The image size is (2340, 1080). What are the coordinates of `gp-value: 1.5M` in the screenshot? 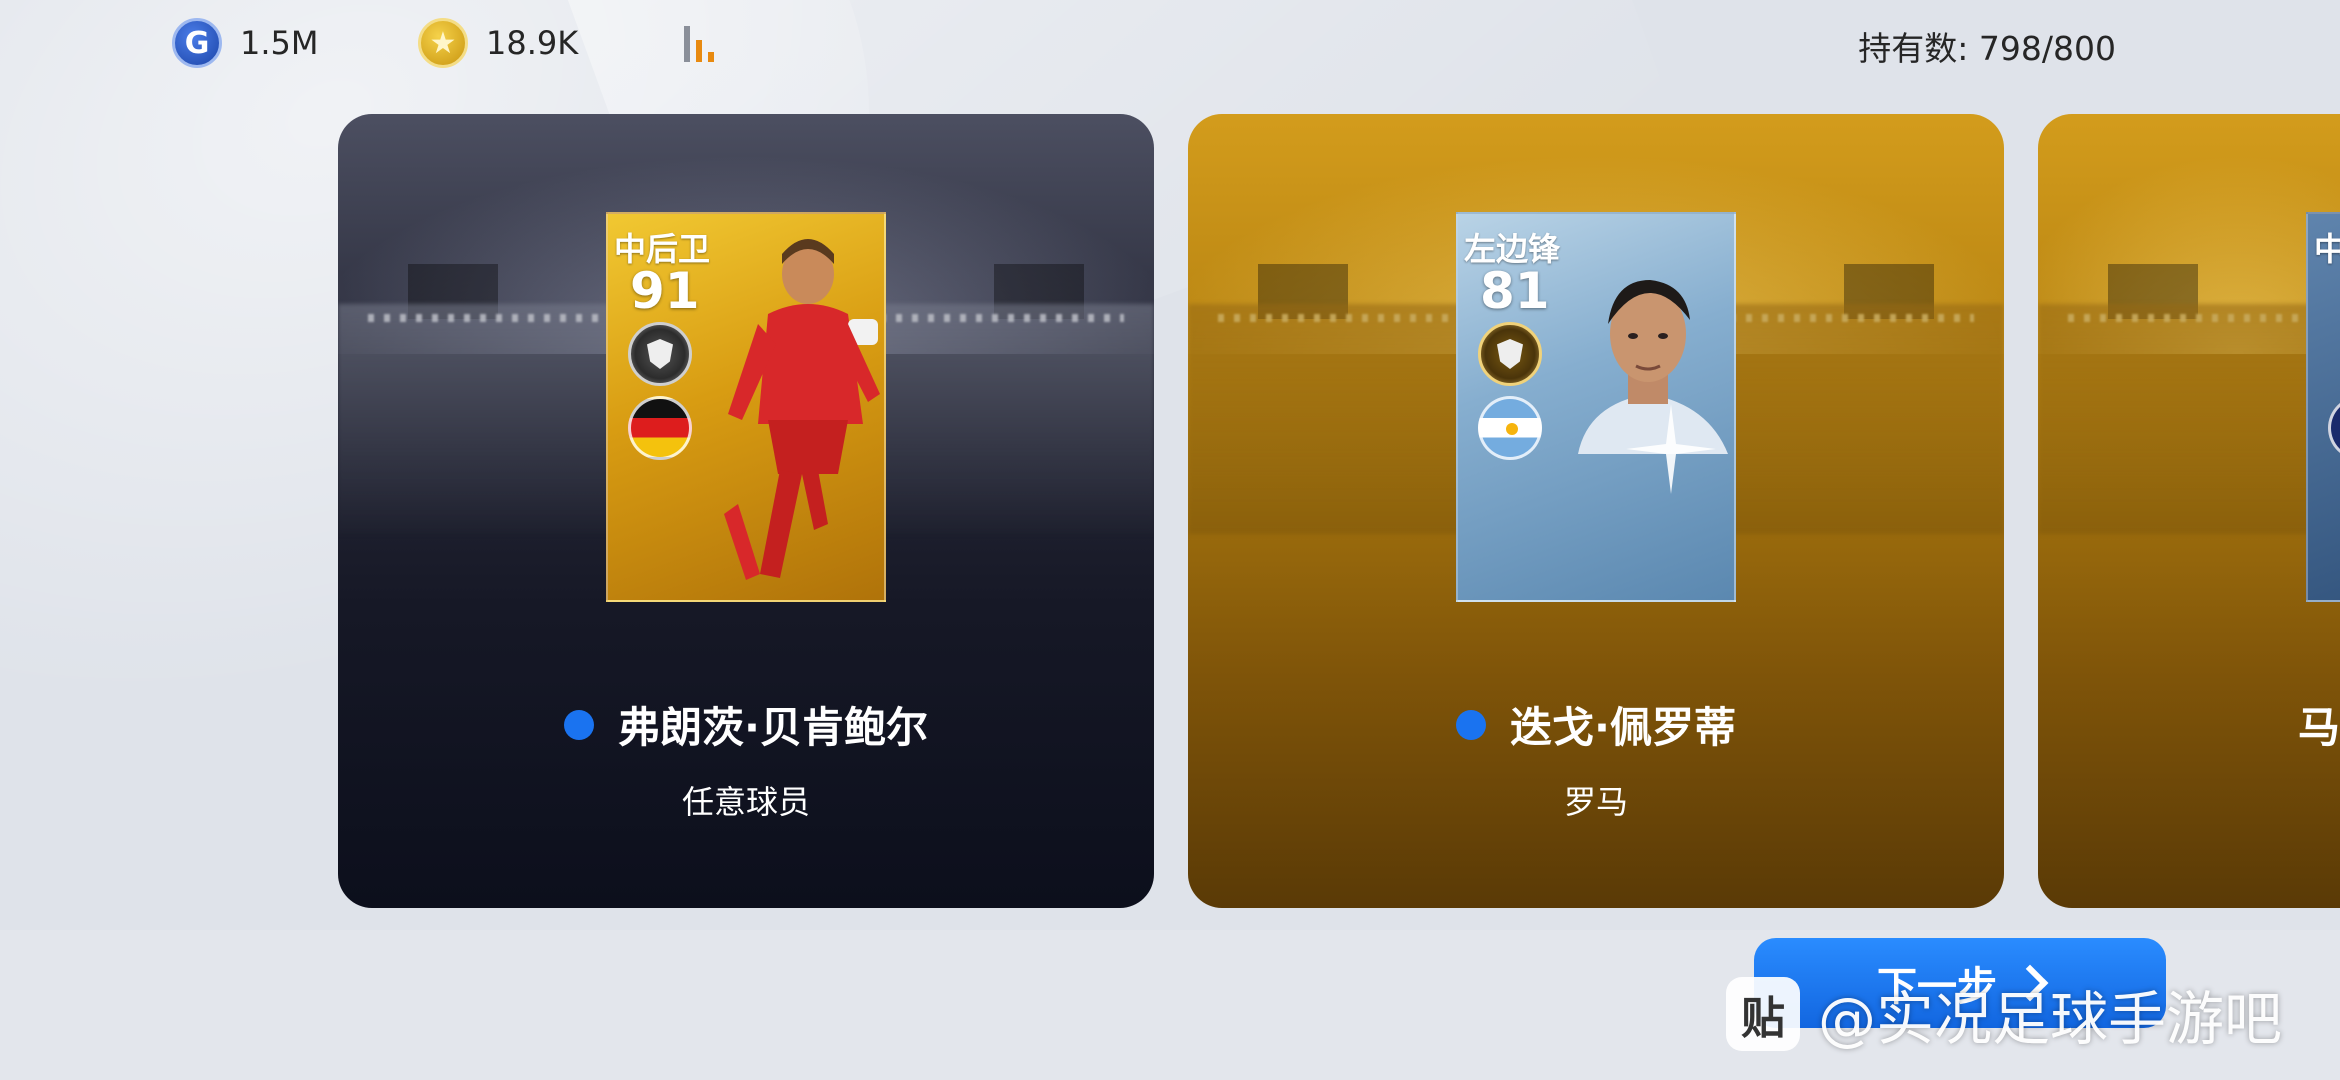 It's located at (279, 43).